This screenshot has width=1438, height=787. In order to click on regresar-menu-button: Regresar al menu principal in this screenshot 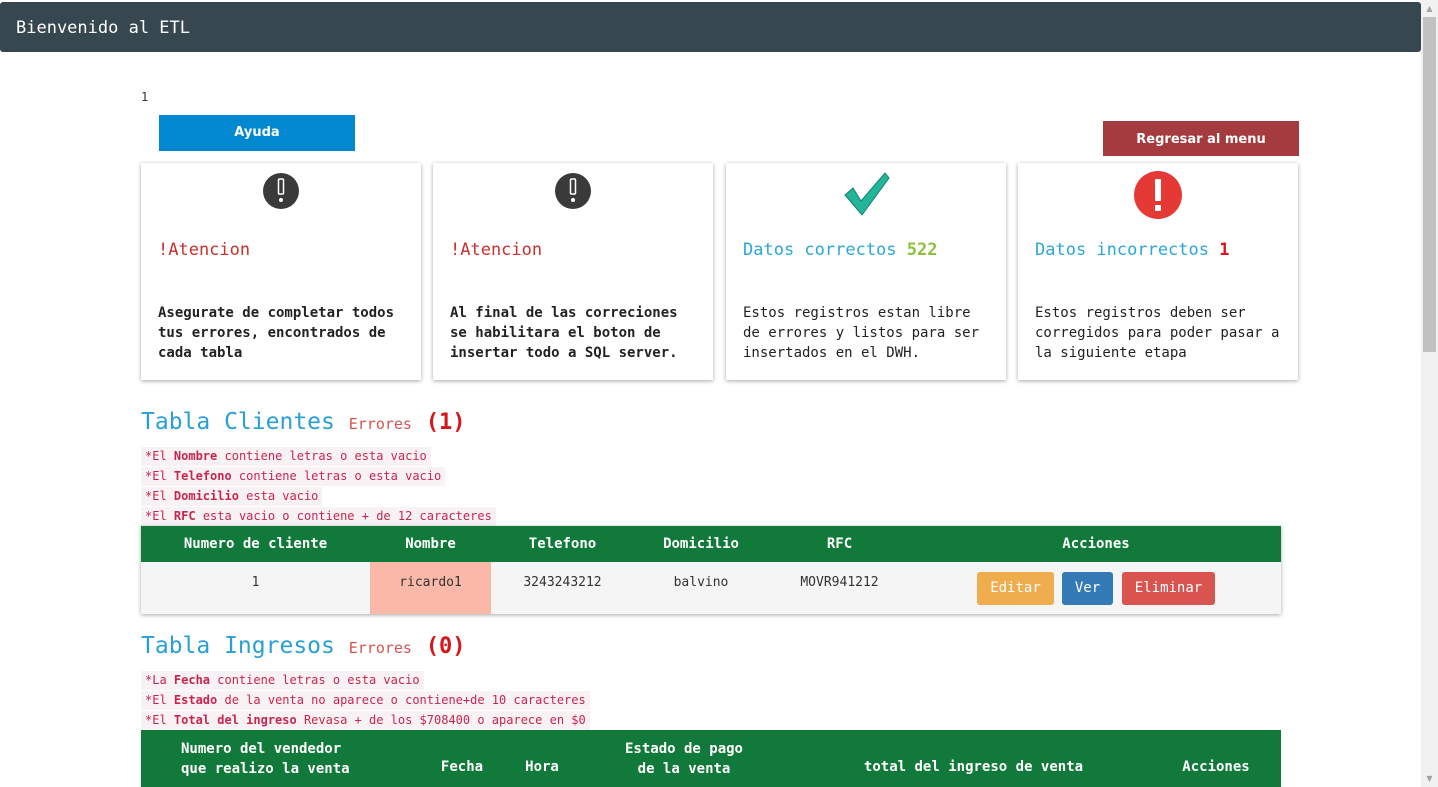, I will do `click(1201, 152)`.